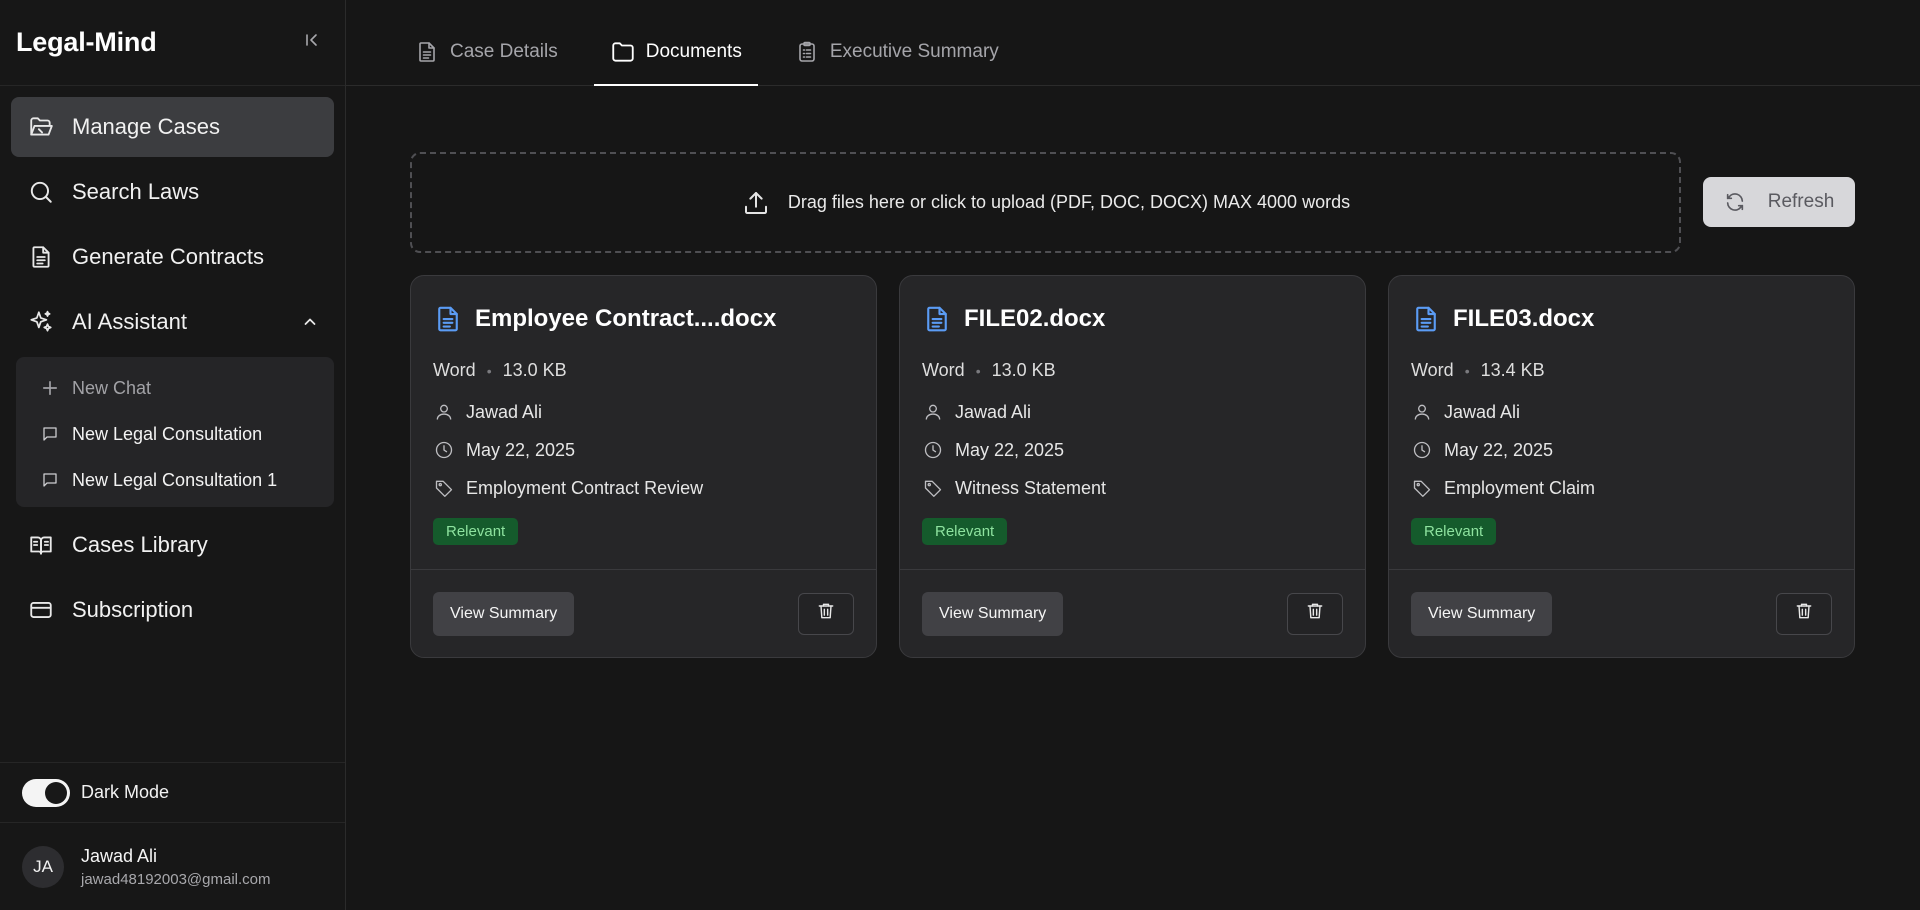 This screenshot has height=910, width=1920. I want to click on collapse-sidebar-button, so click(312, 43).